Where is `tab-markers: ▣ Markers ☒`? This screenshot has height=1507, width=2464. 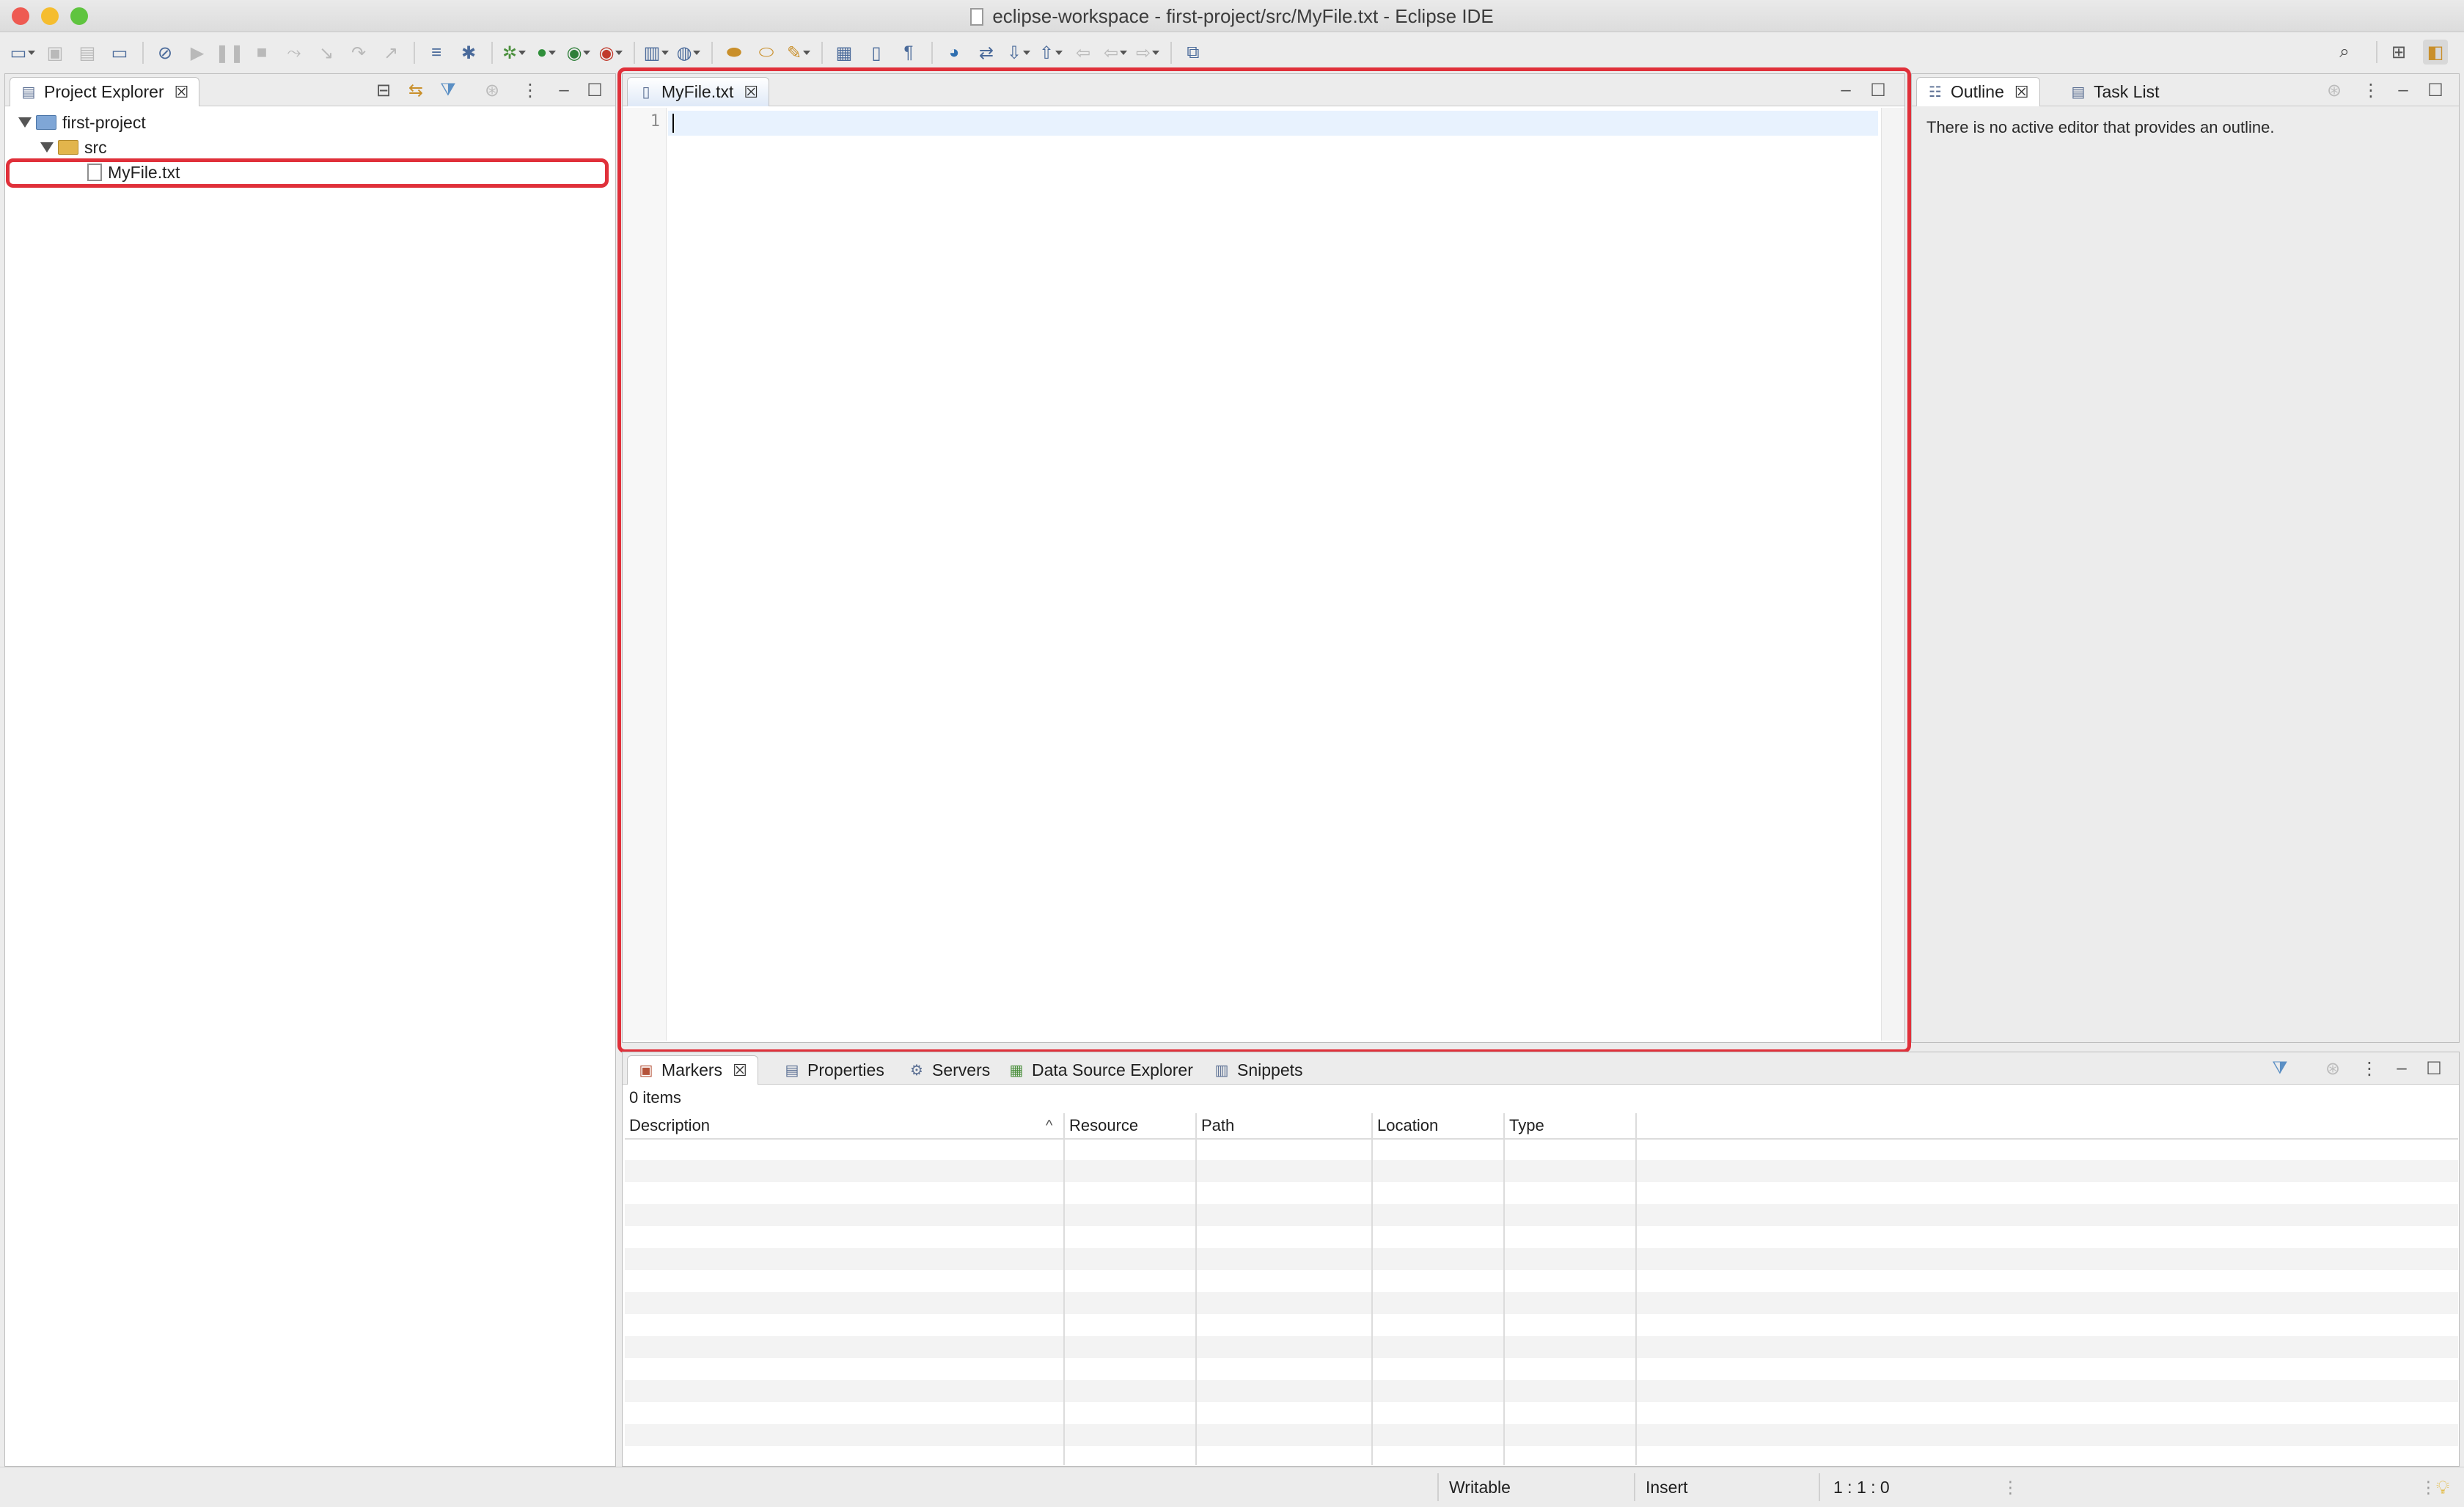 tab-markers: ▣ Markers ☒ is located at coordinates (692, 1070).